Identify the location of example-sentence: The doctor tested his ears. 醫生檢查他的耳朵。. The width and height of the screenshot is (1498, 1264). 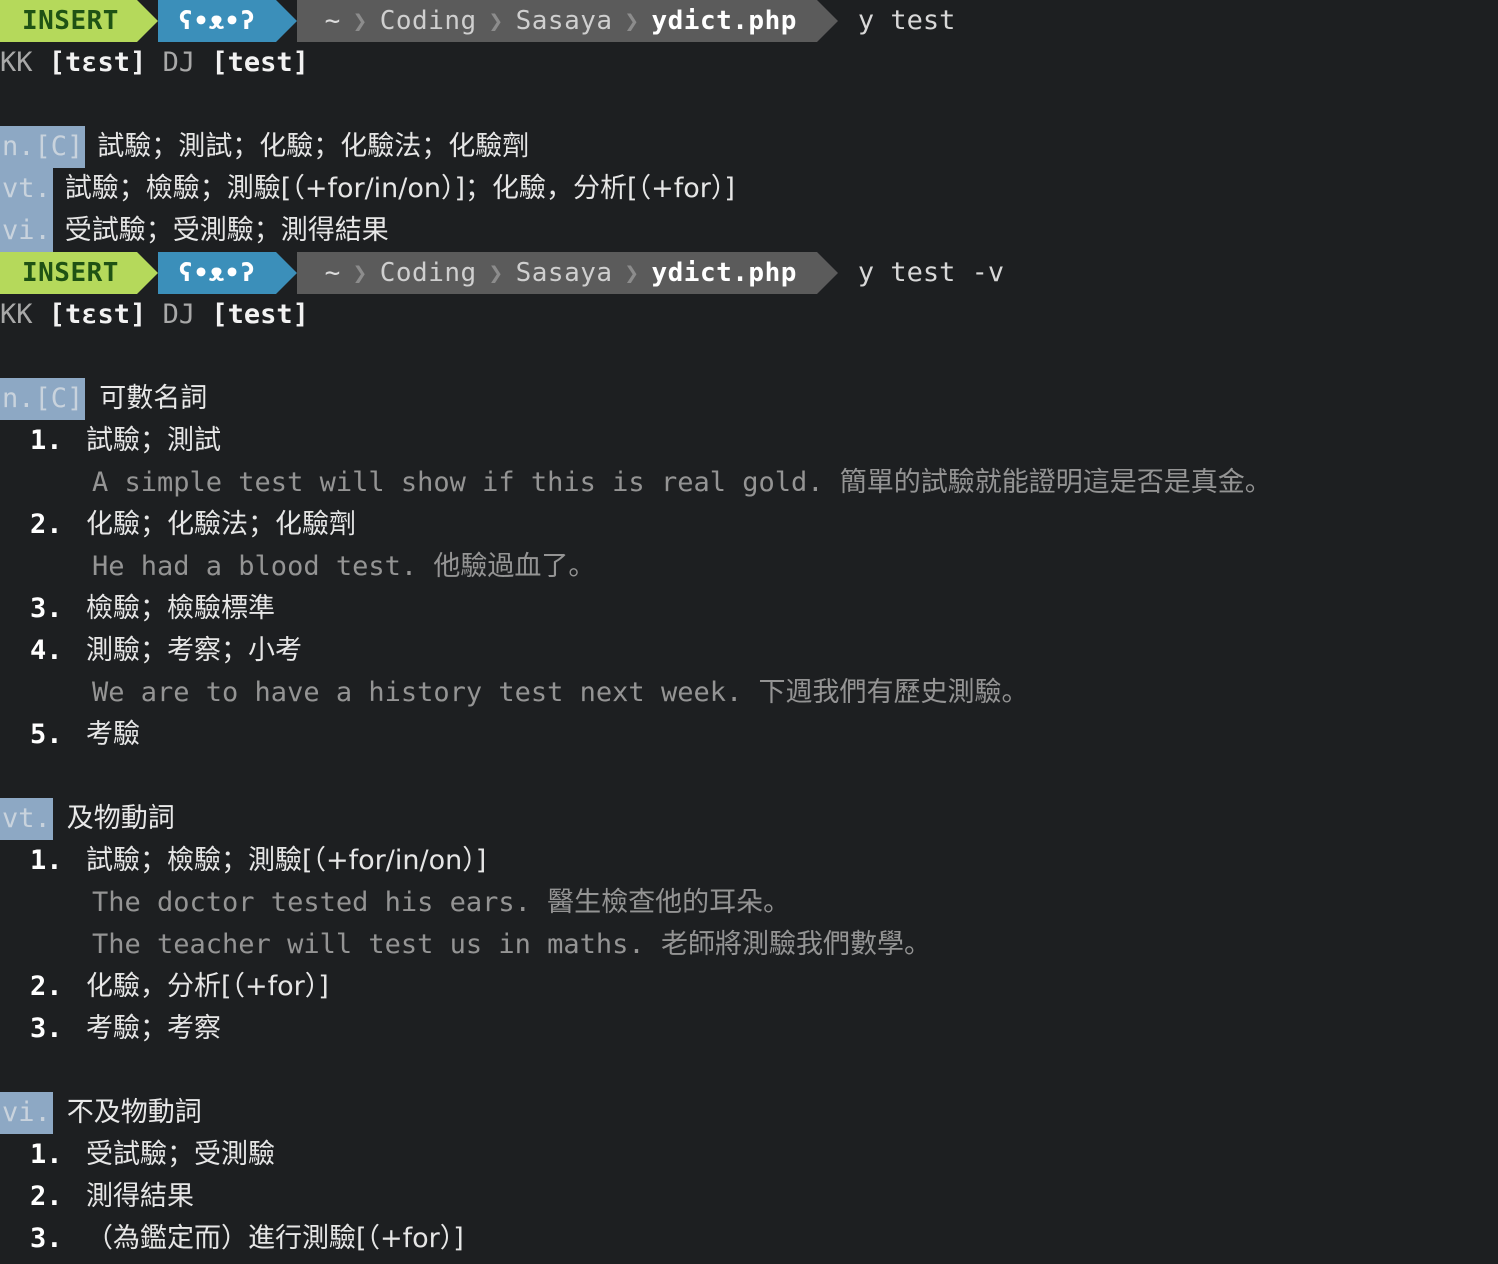
(441, 902).